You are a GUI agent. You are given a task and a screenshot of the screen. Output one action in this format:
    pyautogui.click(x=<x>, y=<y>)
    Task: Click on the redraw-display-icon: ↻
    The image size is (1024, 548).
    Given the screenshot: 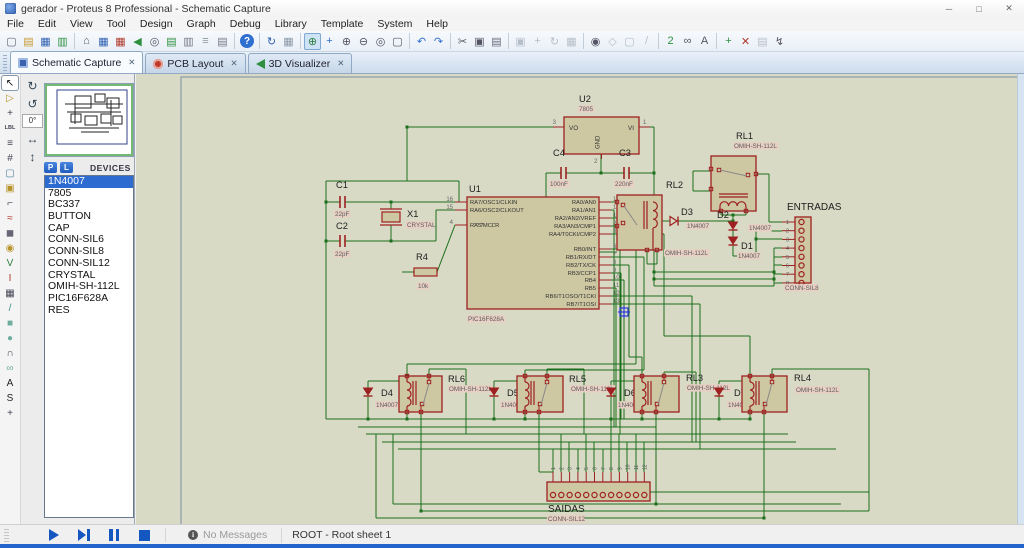 What is the action you would take?
    pyautogui.click(x=271, y=41)
    